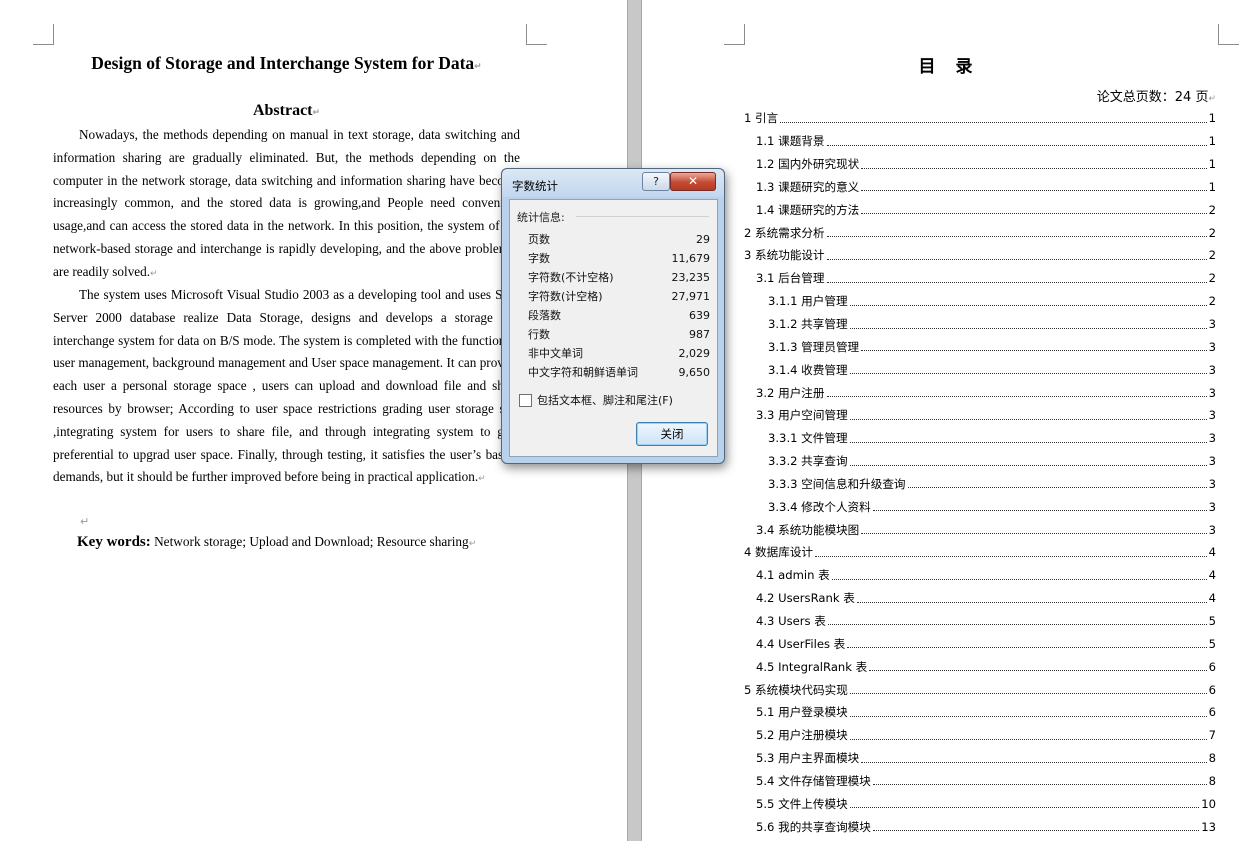  I want to click on toc-entry: 3.1.4 收费管理 3, so click(980, 369).